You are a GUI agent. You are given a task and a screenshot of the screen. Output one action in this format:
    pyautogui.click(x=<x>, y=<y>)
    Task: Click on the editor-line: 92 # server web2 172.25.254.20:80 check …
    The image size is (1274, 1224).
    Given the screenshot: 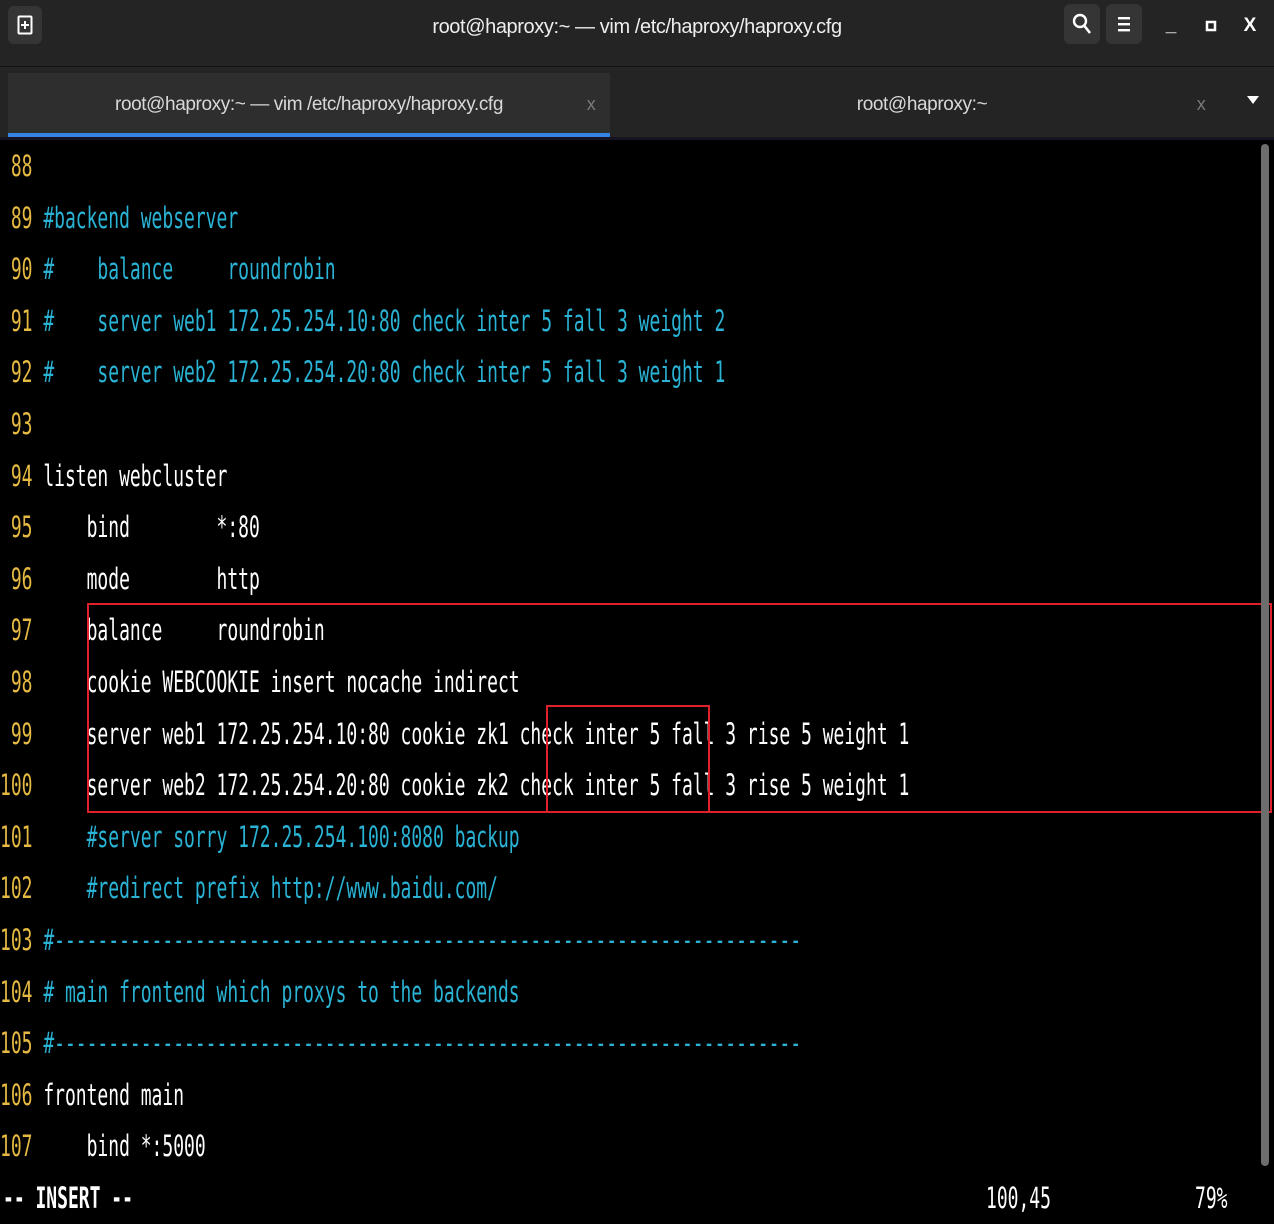 What is the action you would take?
    pyautogui.click(x=585, y=372)
    